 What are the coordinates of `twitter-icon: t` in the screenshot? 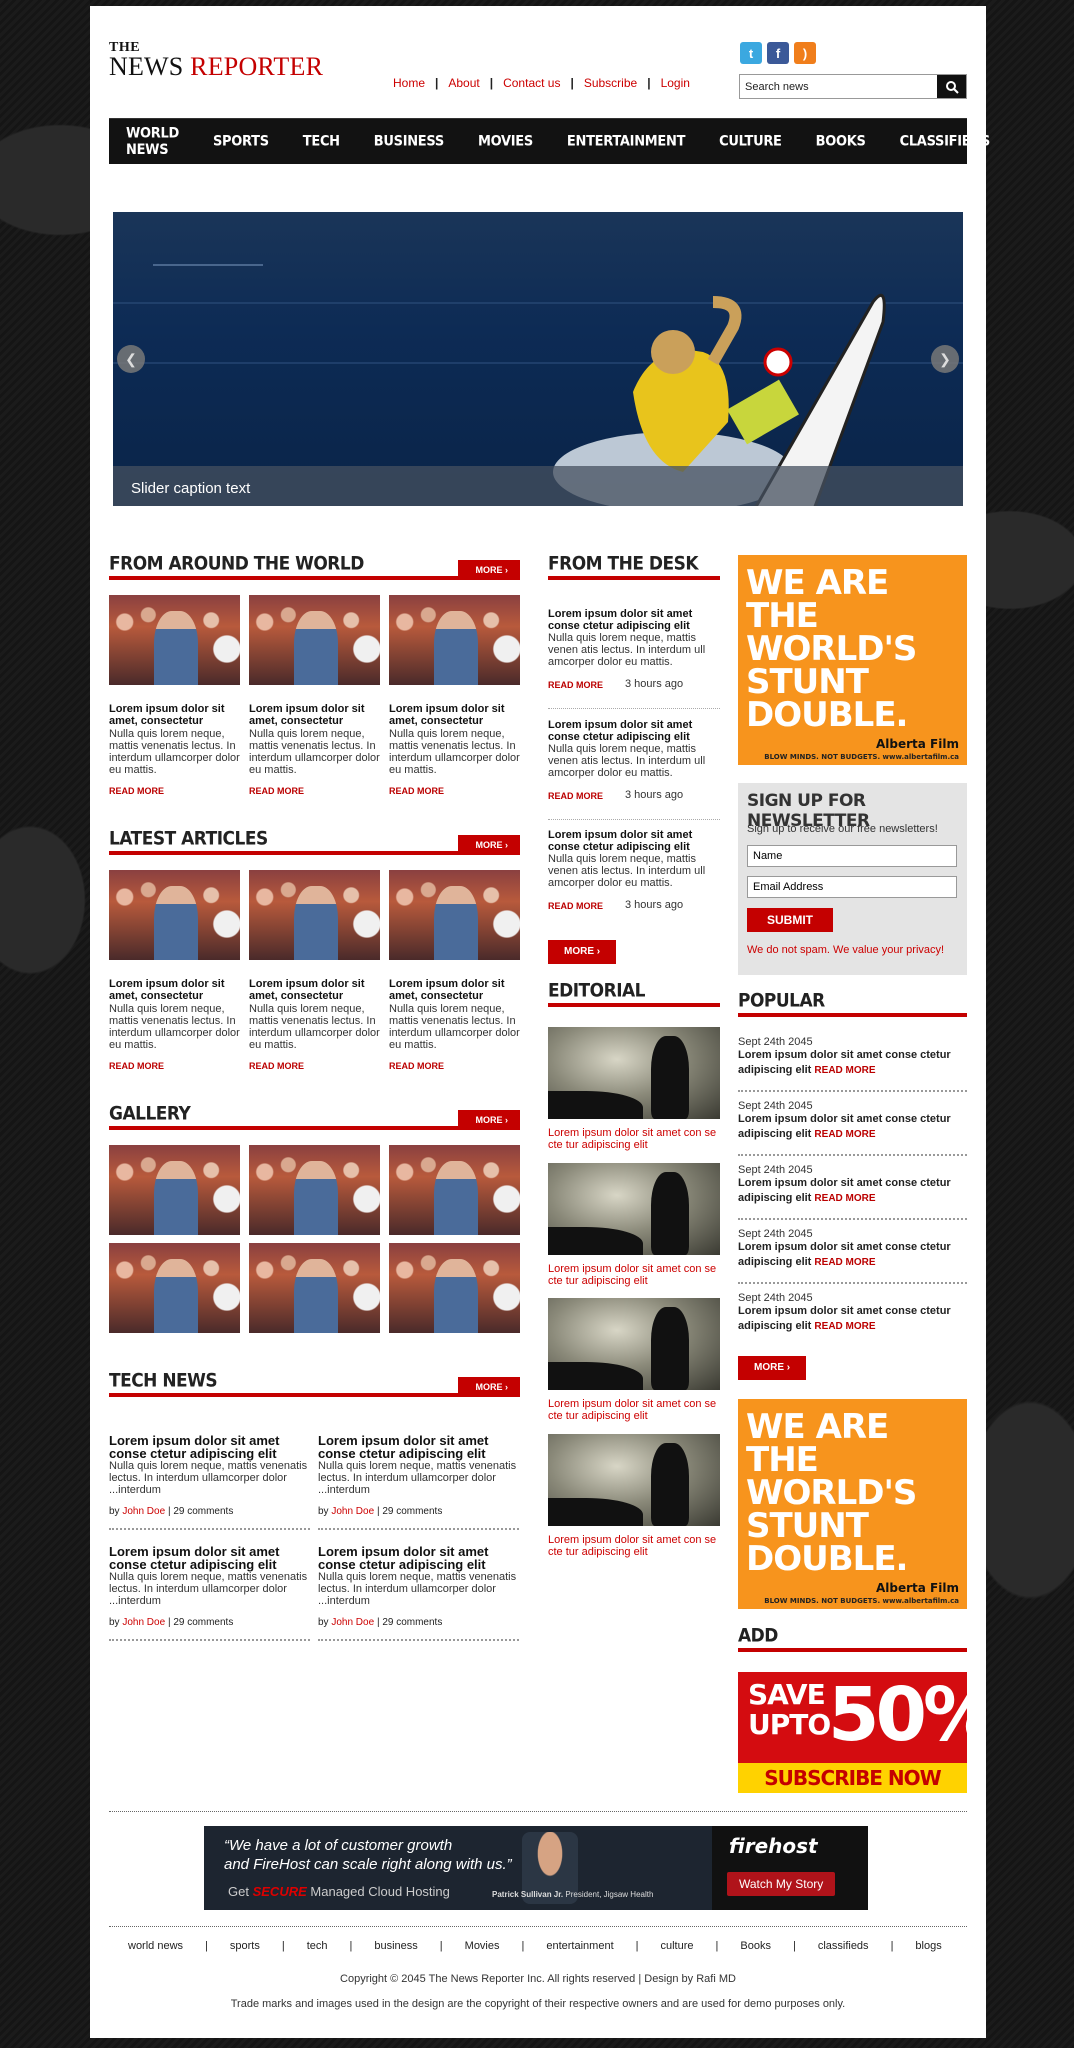 It's located at (751, 53).